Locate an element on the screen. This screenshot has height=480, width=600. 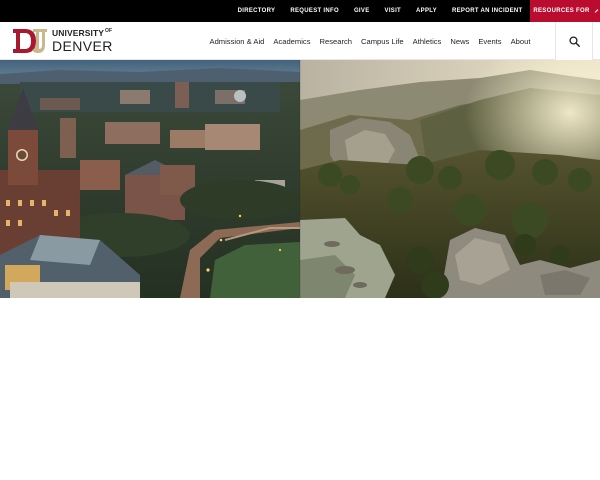
nav-admission-aid: Admission & Aid is located at coordinates (237, 41).